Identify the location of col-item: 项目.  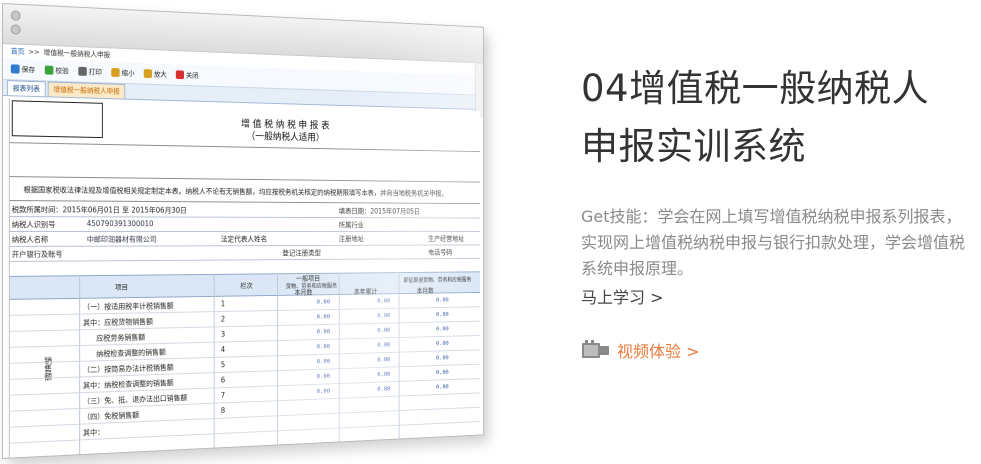
(122, 287).